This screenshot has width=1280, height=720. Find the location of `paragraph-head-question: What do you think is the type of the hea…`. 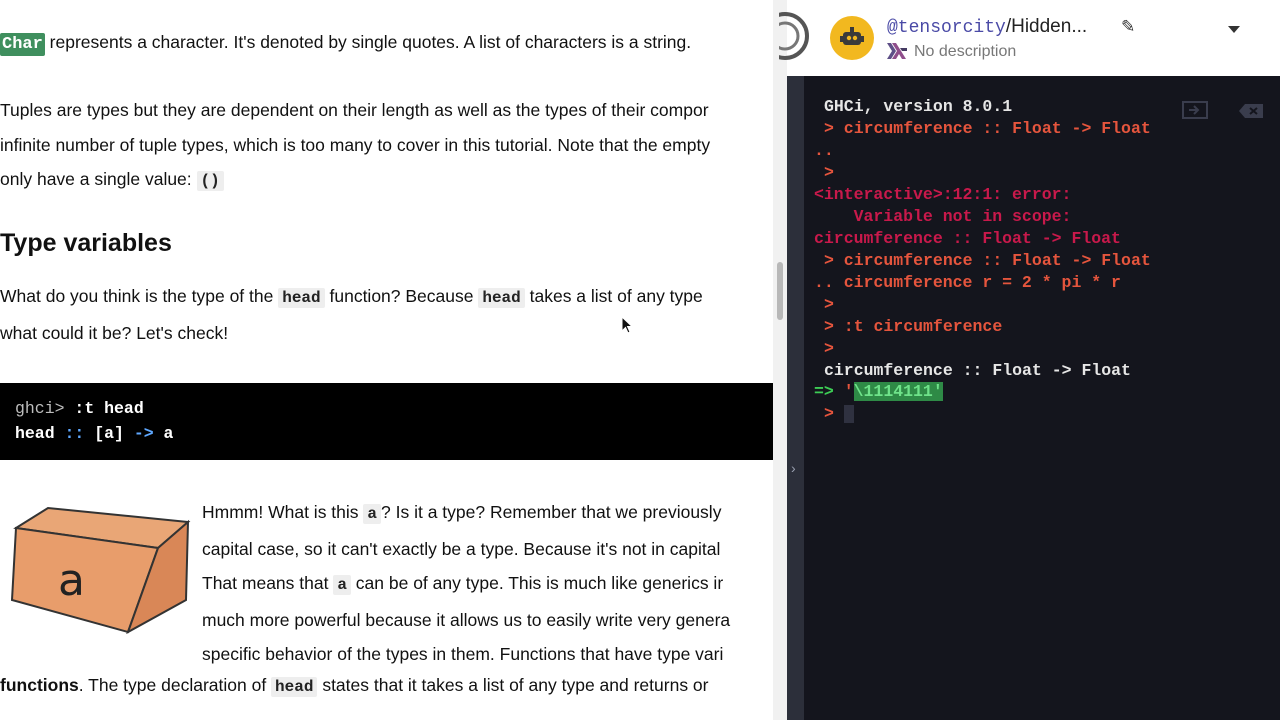

paragraph-head-question: What do you think is the type of the hea… is located at coordinates (351, 314).